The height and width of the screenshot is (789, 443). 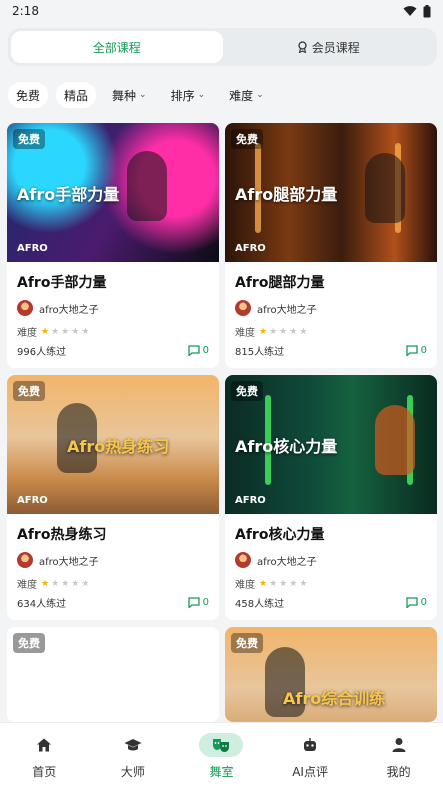 What do you see at coordinates (113, 192) in the screenshot?
I see `course-thumbnail: 免费 Afro手部力量 AFRO` at bounding box center [113, 192].